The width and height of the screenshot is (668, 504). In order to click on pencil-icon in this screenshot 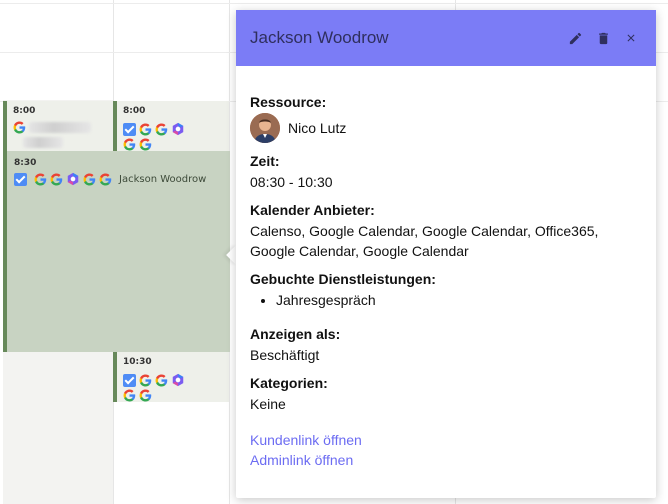, I will do `click(575, 38)`.